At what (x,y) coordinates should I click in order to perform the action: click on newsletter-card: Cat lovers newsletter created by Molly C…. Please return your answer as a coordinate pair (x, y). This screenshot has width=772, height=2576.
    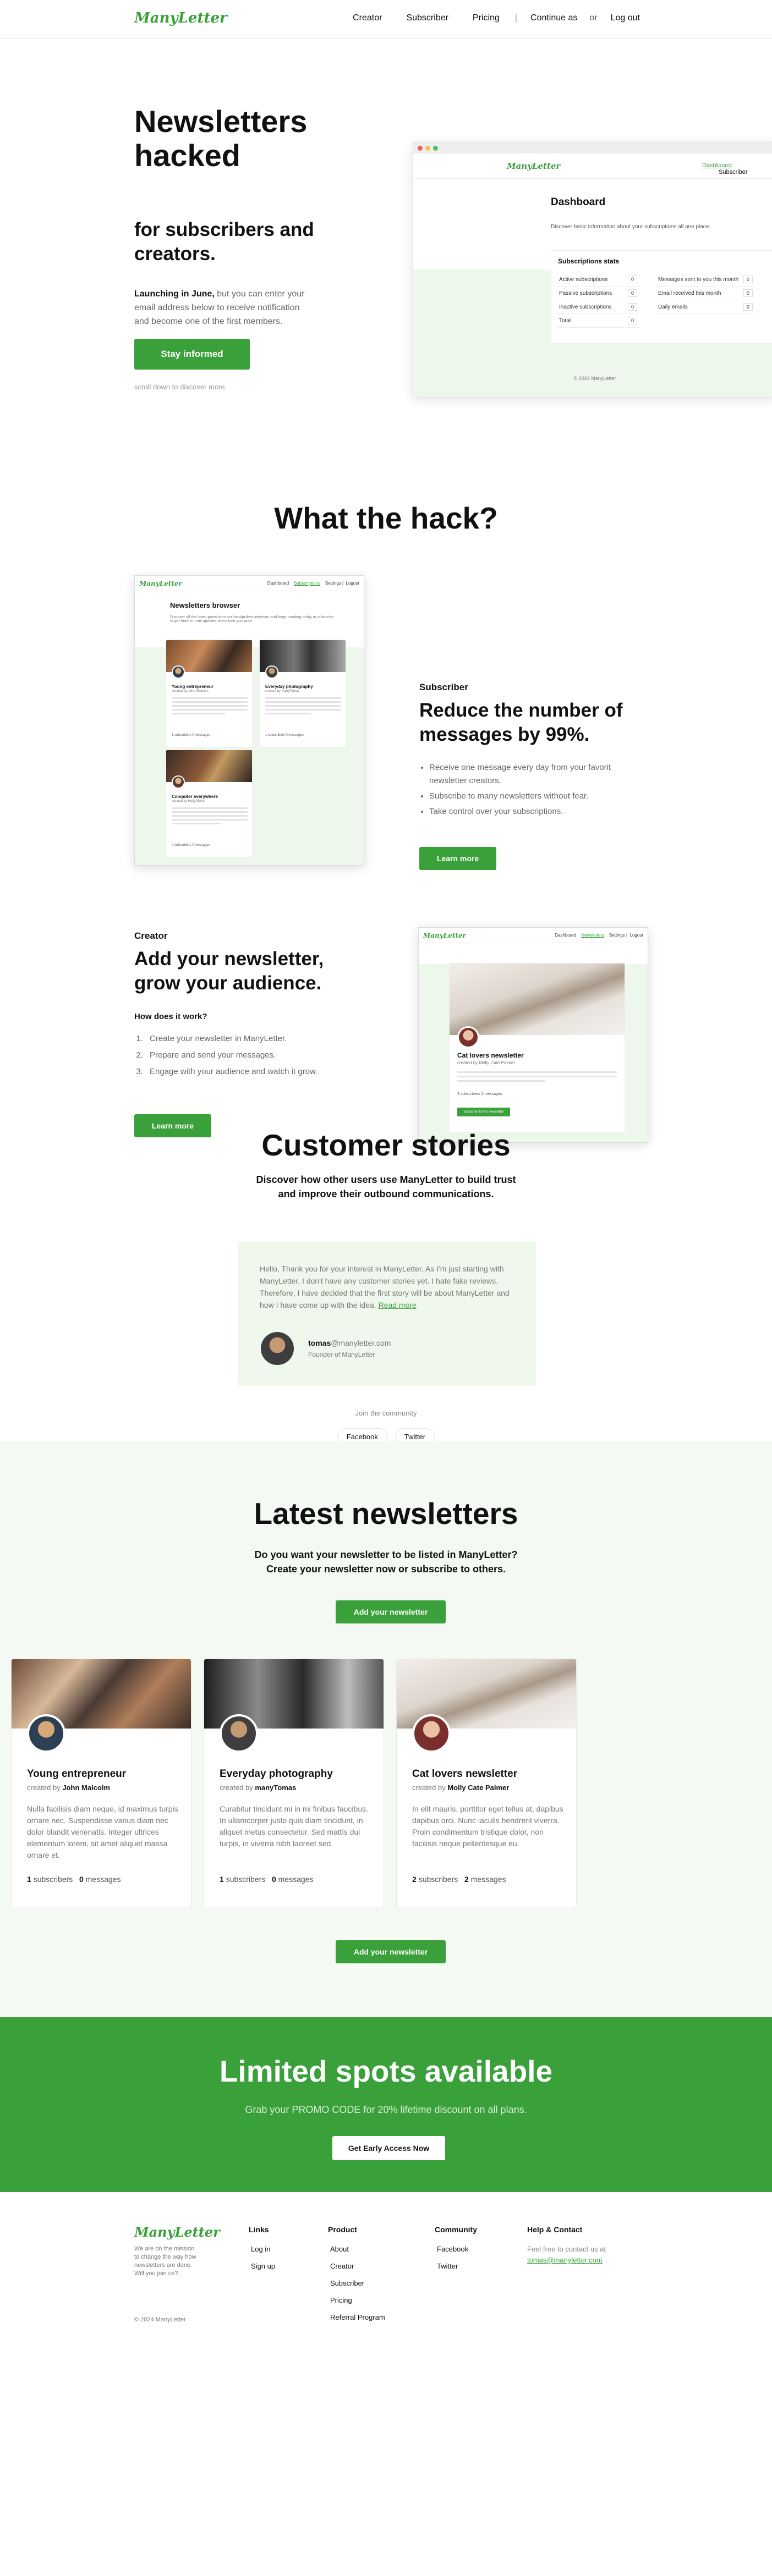
    Looking at the image, I should click on (486, 1783).